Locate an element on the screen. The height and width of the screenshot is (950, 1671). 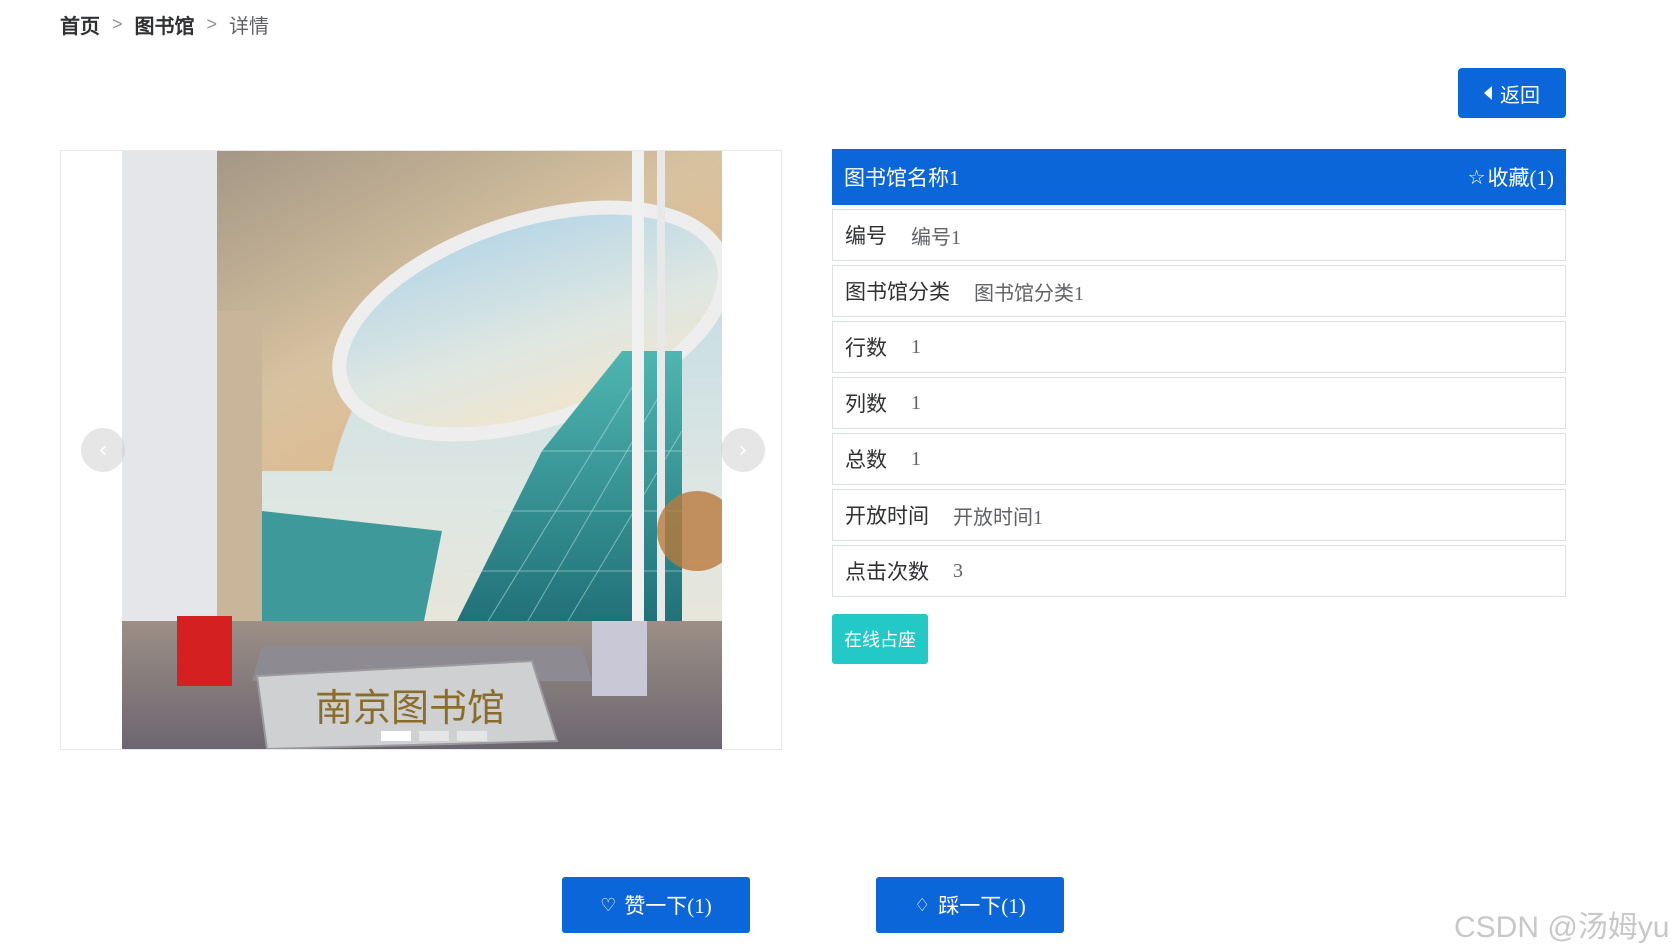
detail-label: 开放时间 is located at coordinates (887, 516).